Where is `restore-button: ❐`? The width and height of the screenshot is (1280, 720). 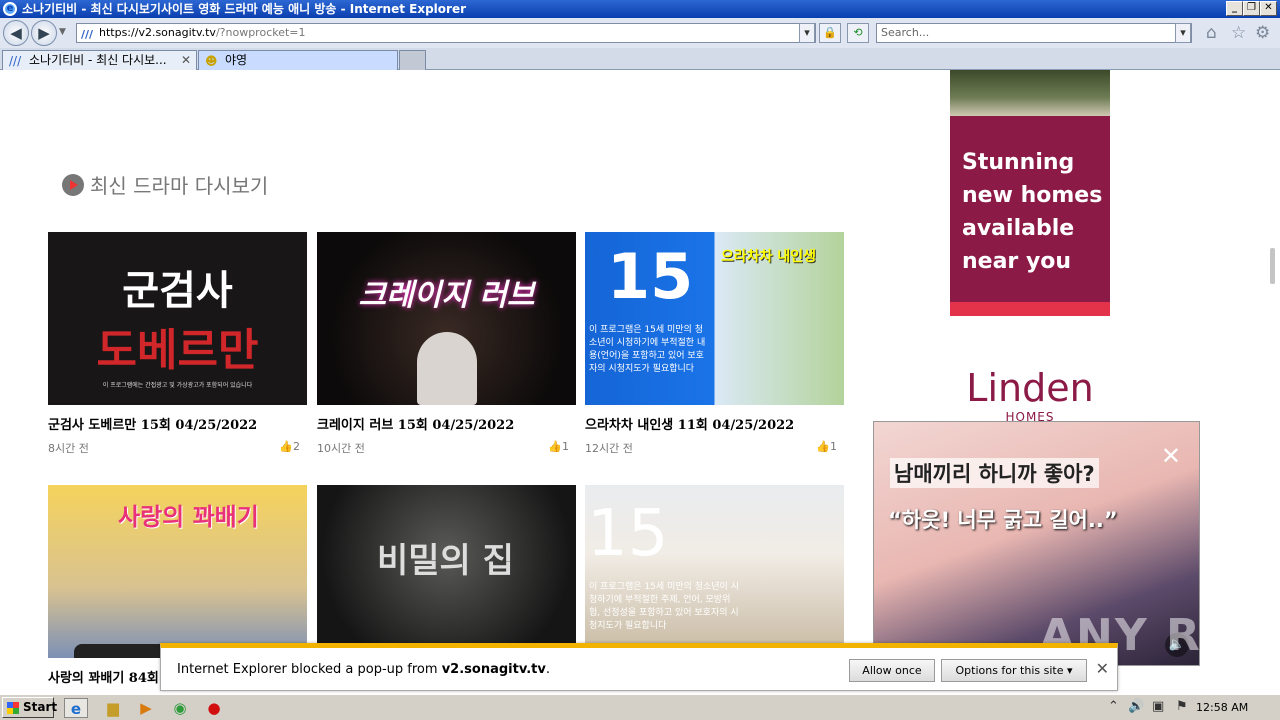
restore-button: ❐ is located at coordinates (1251, 8).